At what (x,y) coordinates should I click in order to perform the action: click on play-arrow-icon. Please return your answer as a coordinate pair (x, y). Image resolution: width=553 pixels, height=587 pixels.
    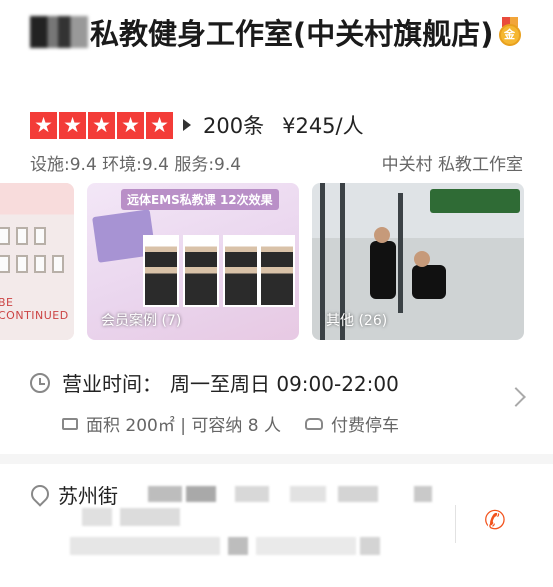
    Looking at the image, I should click on (187, 125).